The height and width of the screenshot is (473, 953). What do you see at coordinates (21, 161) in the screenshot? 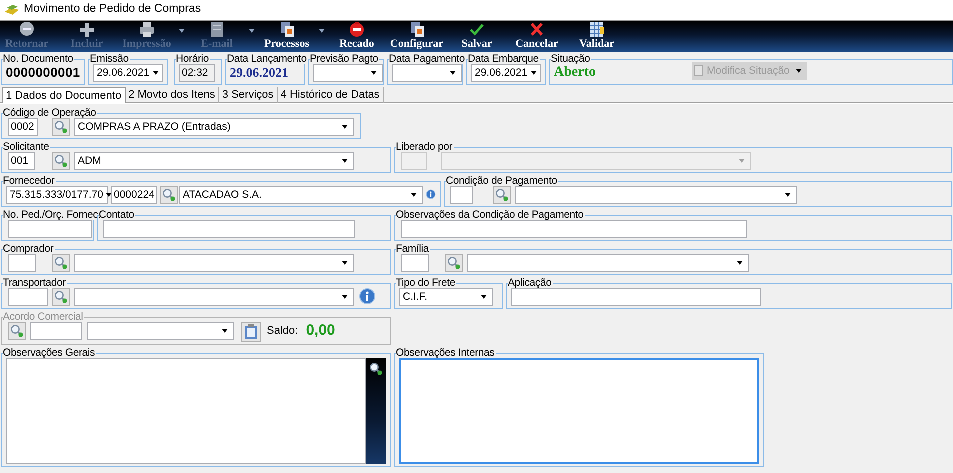
I see `text-field: 001` at bounding box center [21, 161].